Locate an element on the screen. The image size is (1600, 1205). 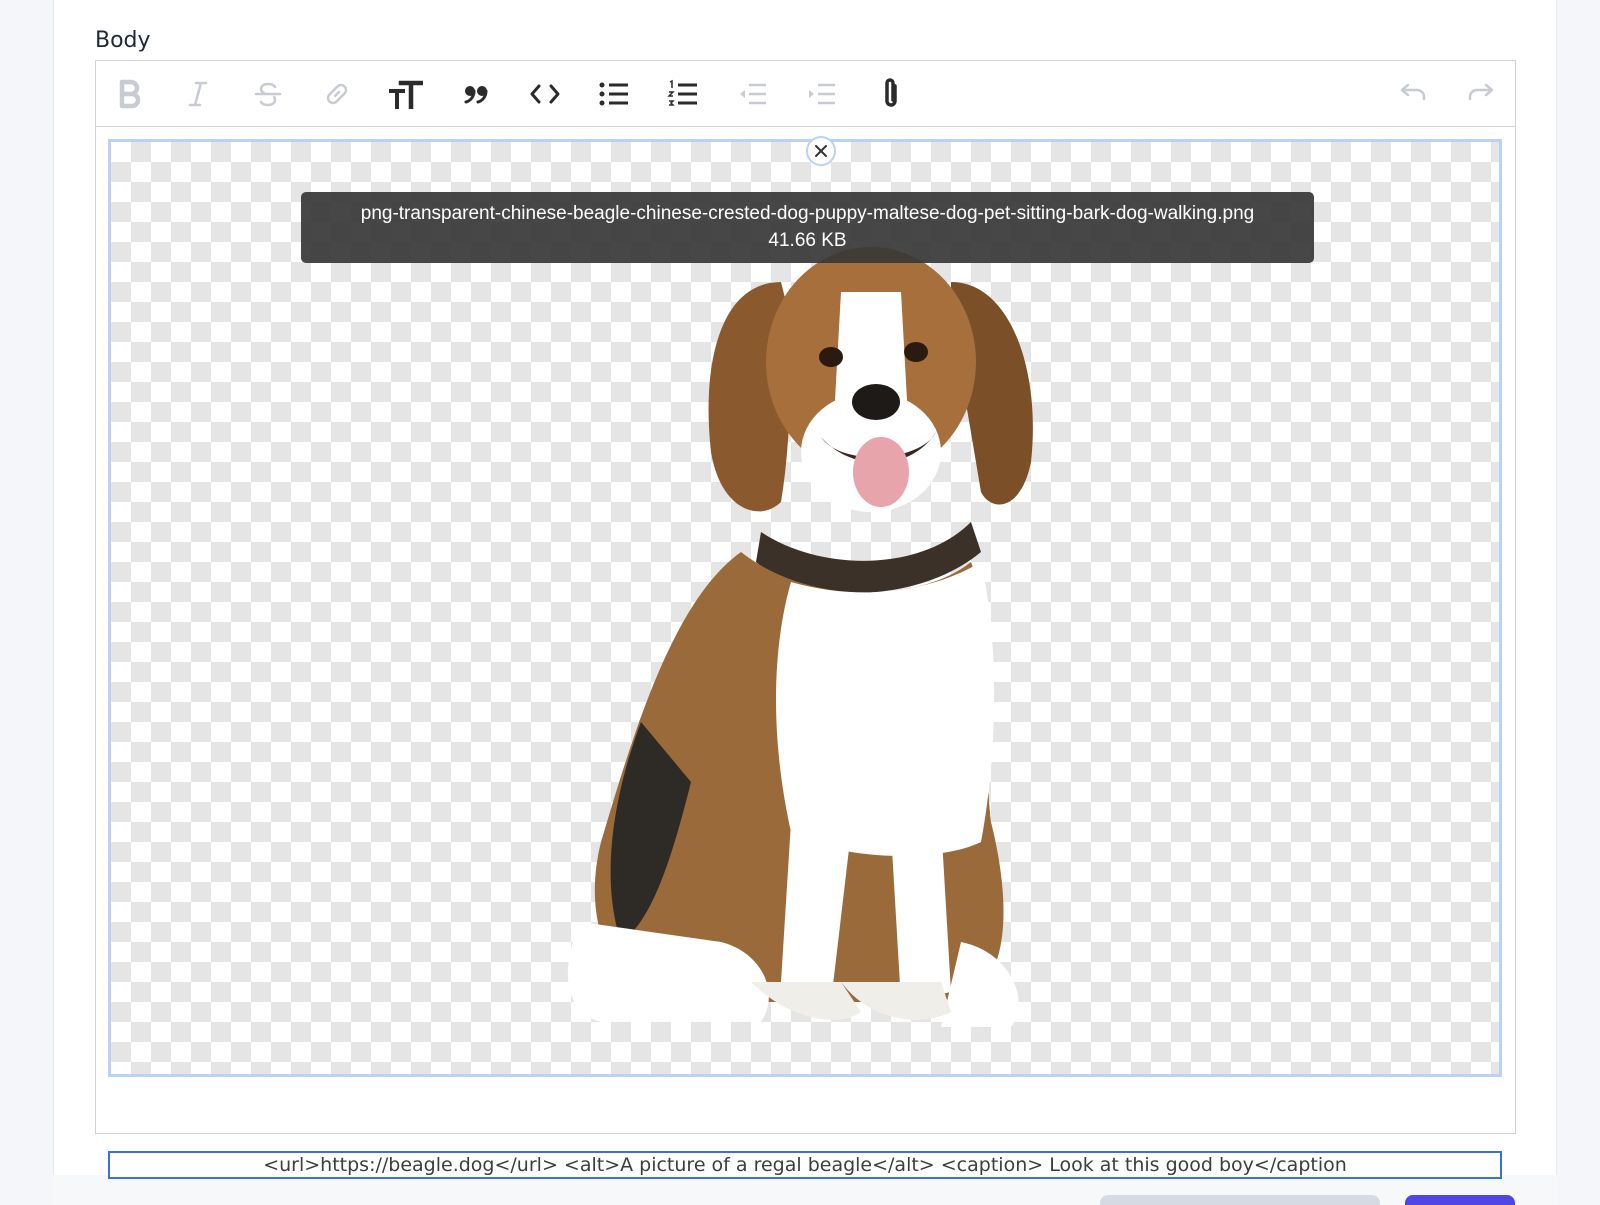
code-icon is located at coordinates (545, 94).